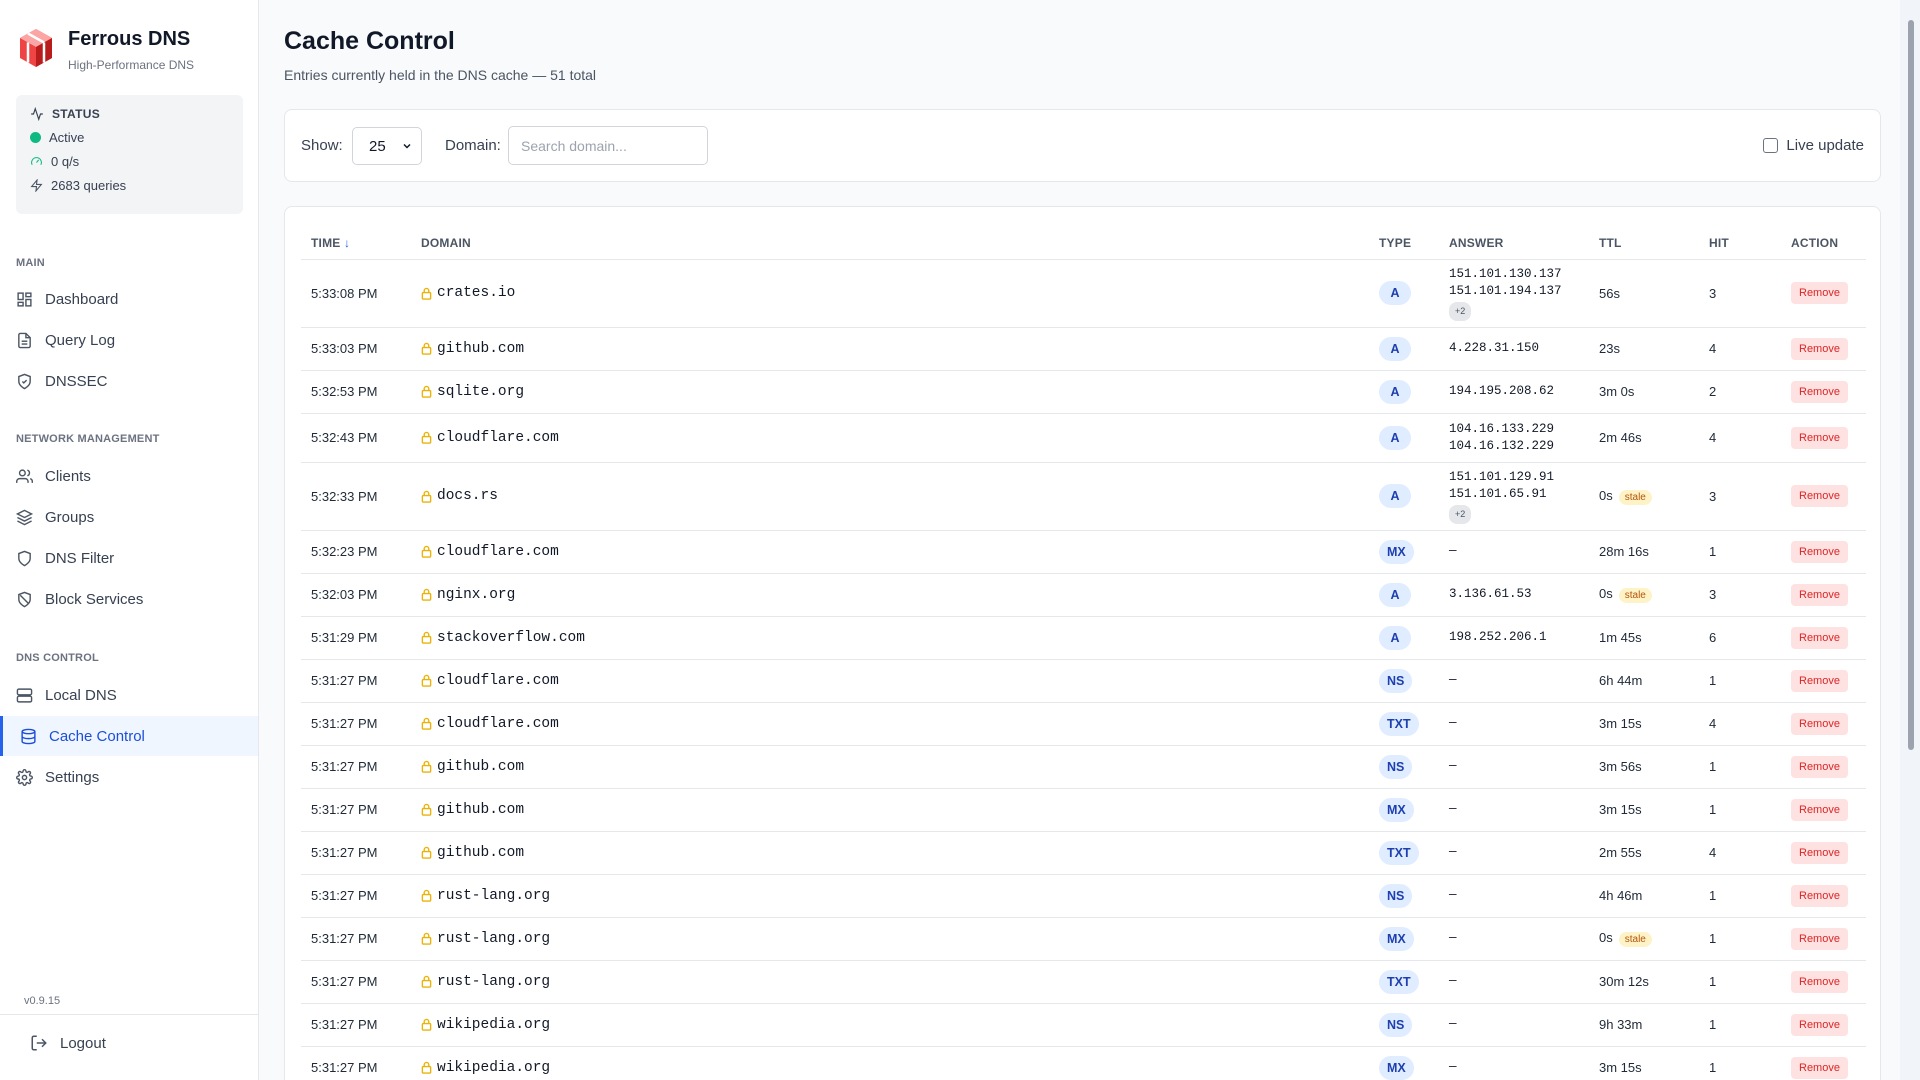  What do you see at coordinates (1620, 1067) in the screenshot?
I see `ttl-value: 3m 15s` at bounding box center [1620, 1067].